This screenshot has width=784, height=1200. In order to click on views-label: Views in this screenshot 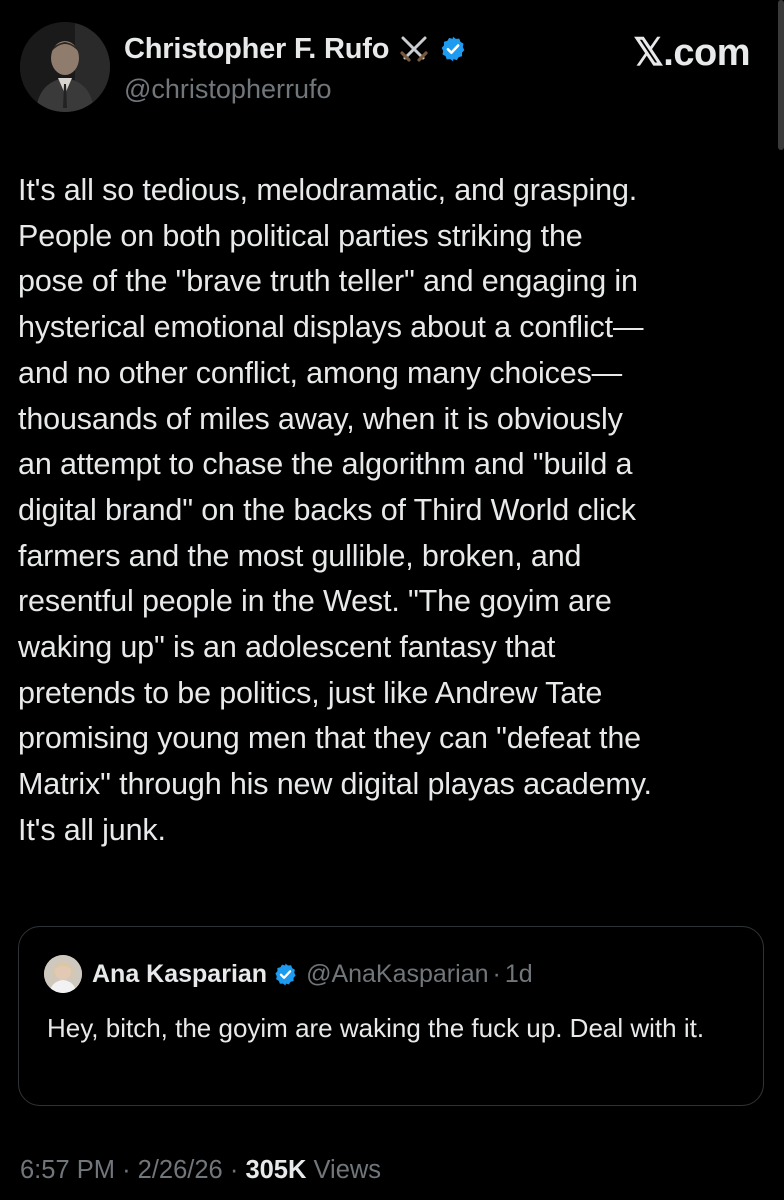, I will do `click(347, 1170)`.